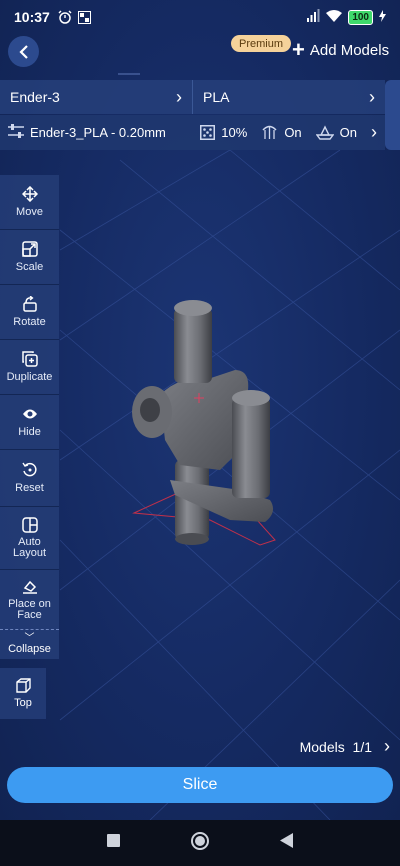 The height and width of the screenshot is (866, 400). What do you see at coordinates (35, 97) in the screenshot?
I see `printer-name: Ender-3` at bounding box center [35, 97].